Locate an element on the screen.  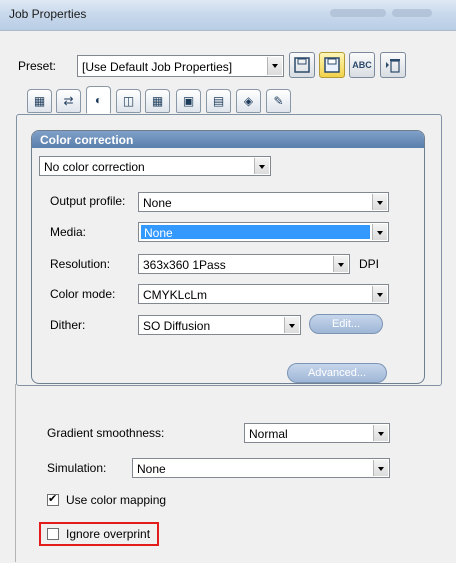
pen-icon: ✎ is located at coordinates (278, 101).